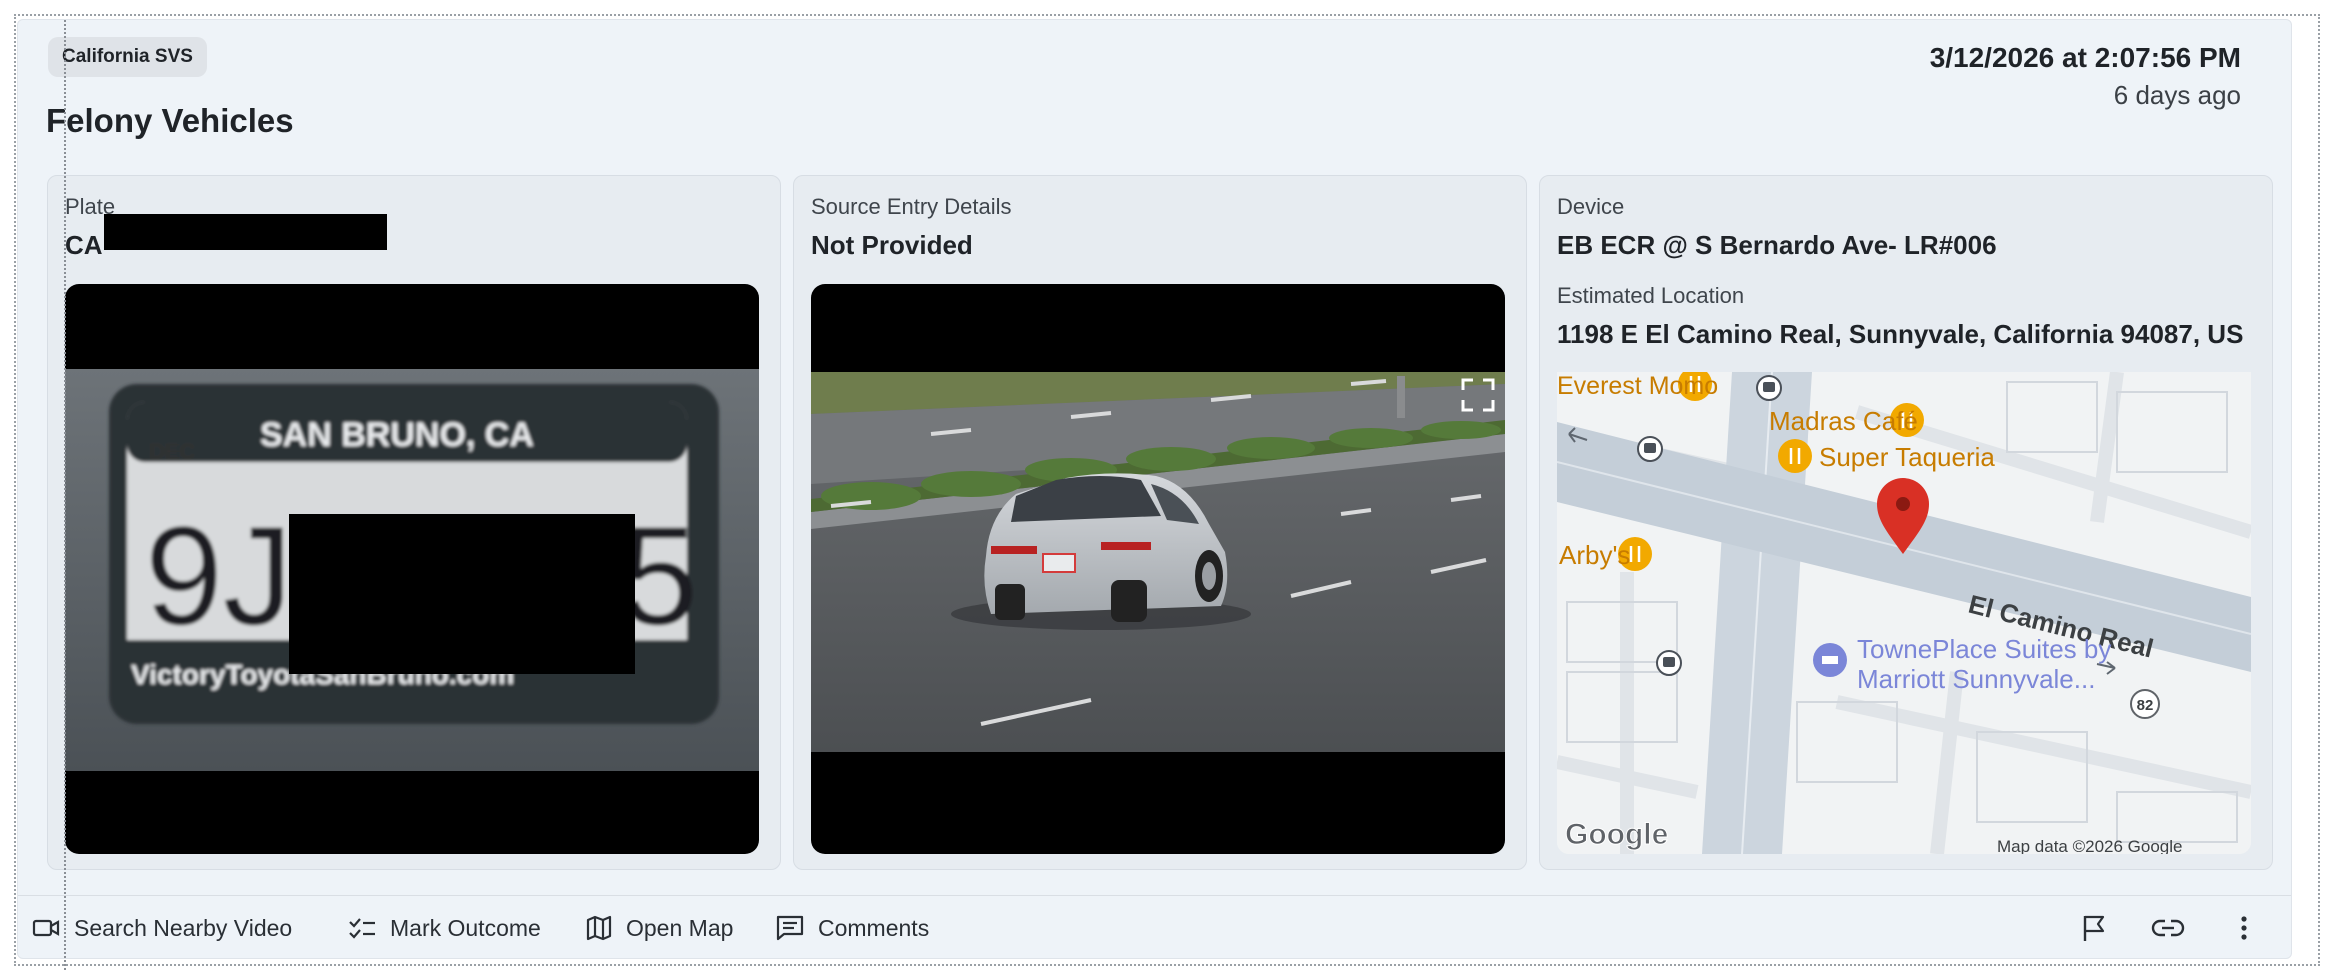 Image resolution: width=2333 pixels, height=977 pixels. Describe the element at coordinates (183, 927) in the screenshot. I see `search-nearby-video-label: Search Nearby Video` at that location.